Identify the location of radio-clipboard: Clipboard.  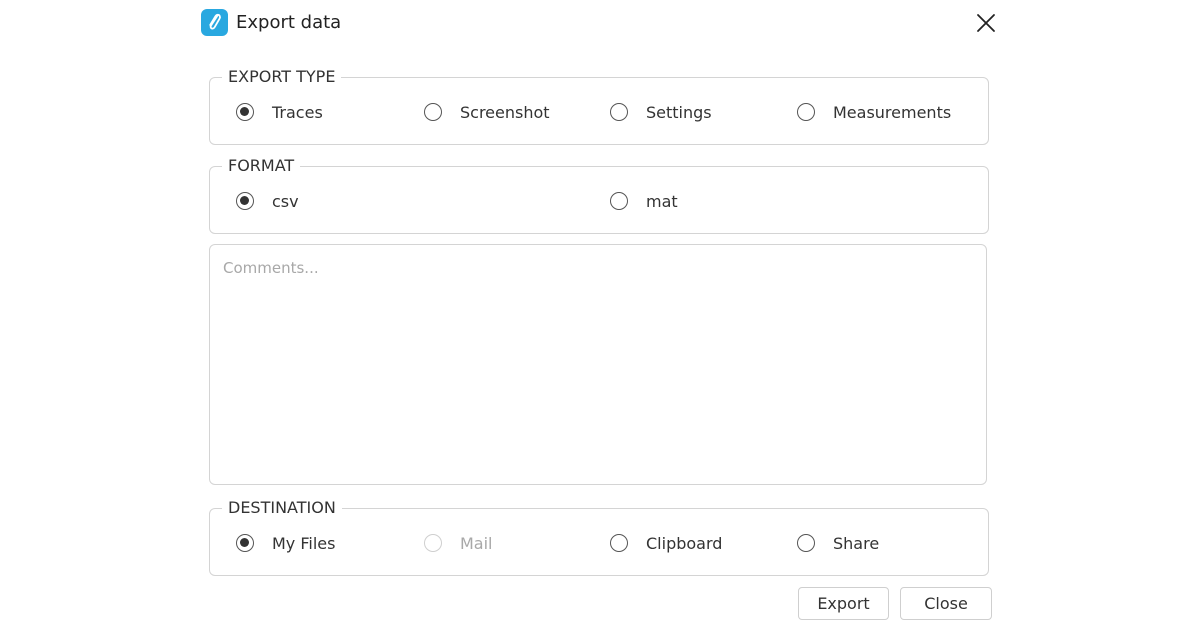
(666, 543).